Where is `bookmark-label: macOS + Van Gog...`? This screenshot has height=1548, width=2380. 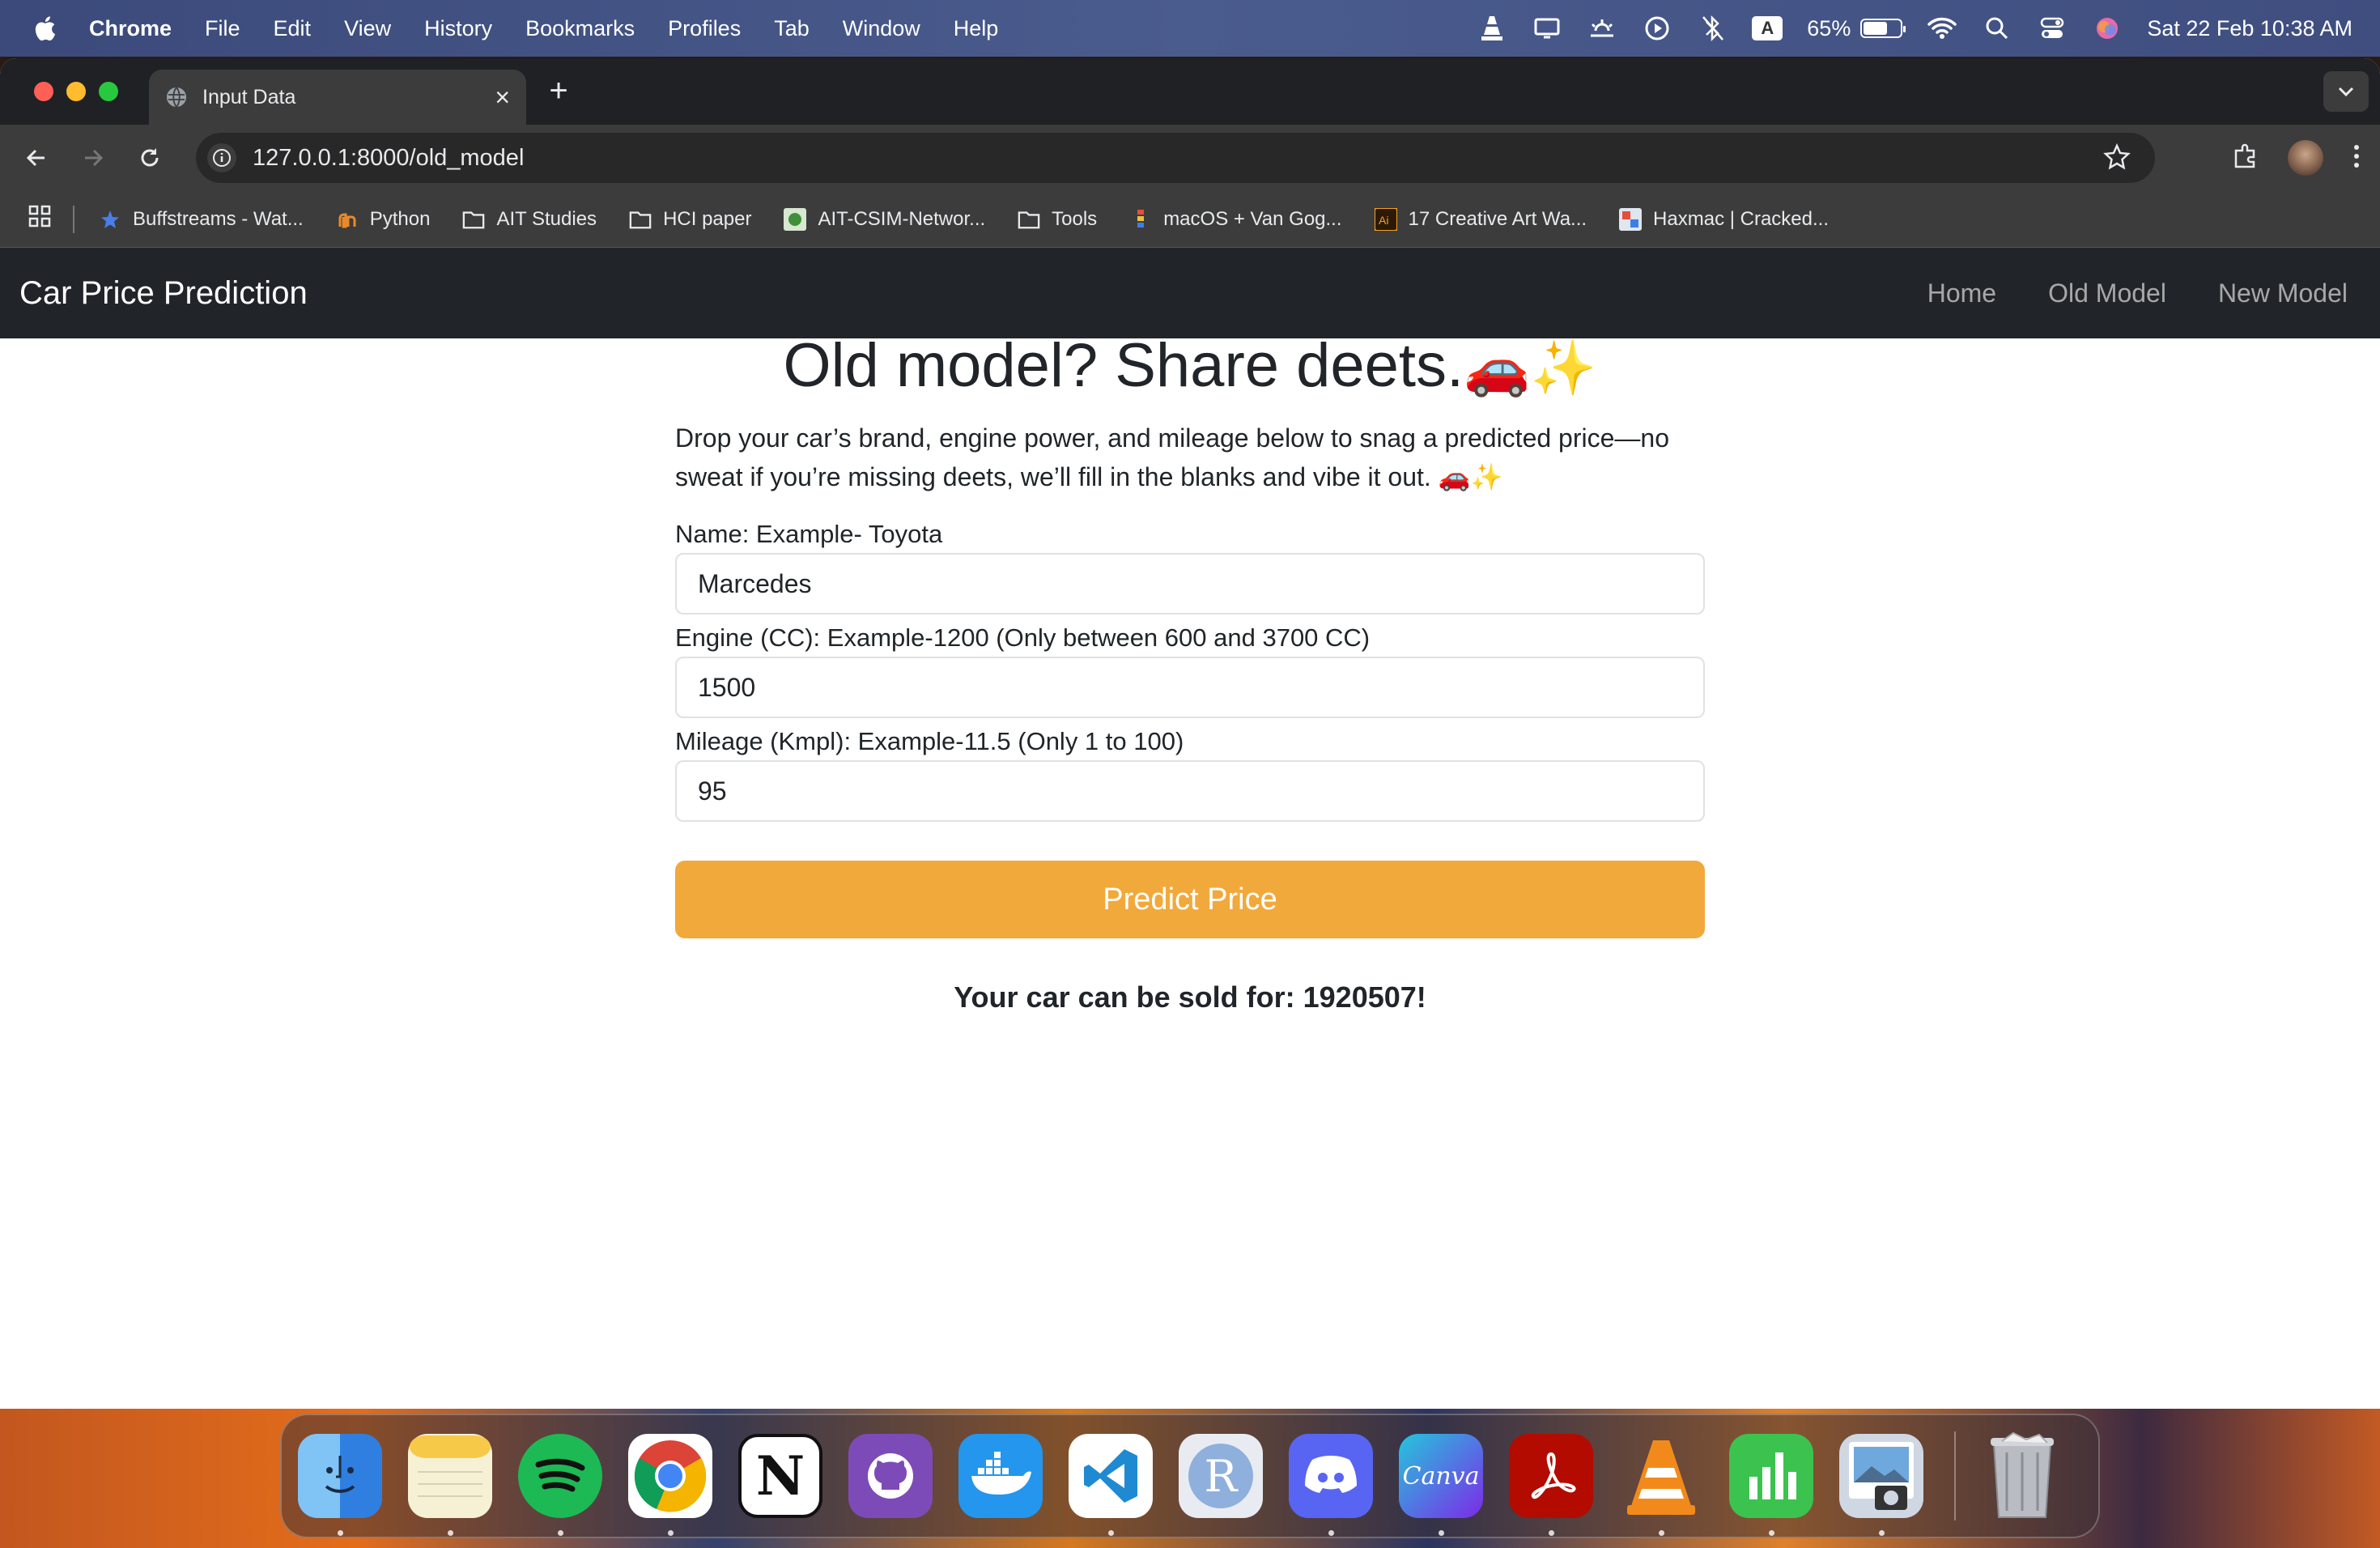
bookmark-label: macOS + Van Gog... is located at coordinates (1252, 219).